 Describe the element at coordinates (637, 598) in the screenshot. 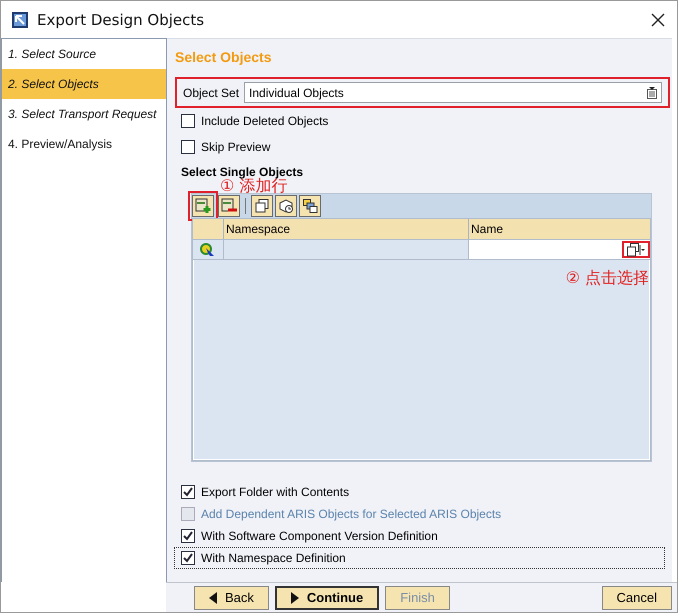

I see `dialog-button: Cancel` at that location.